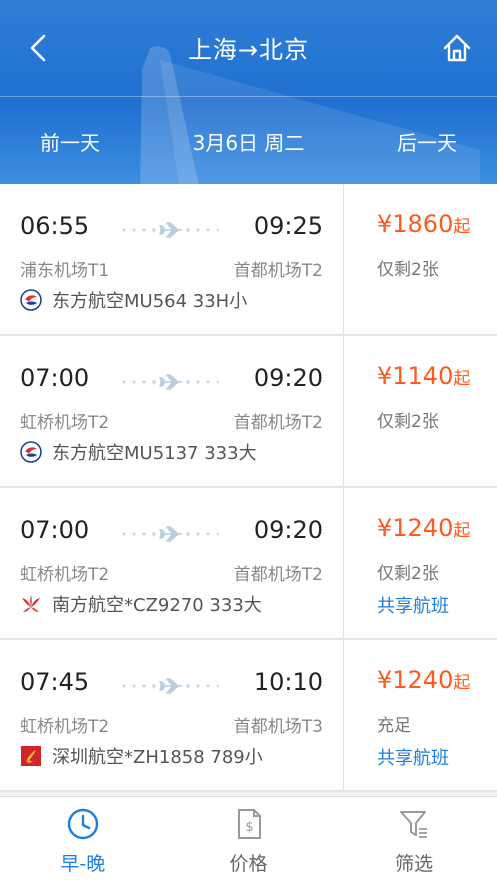 The image size is (497, 883). I want to click on airline-info: 东方航空MU5137 333大, so click(138, 452).